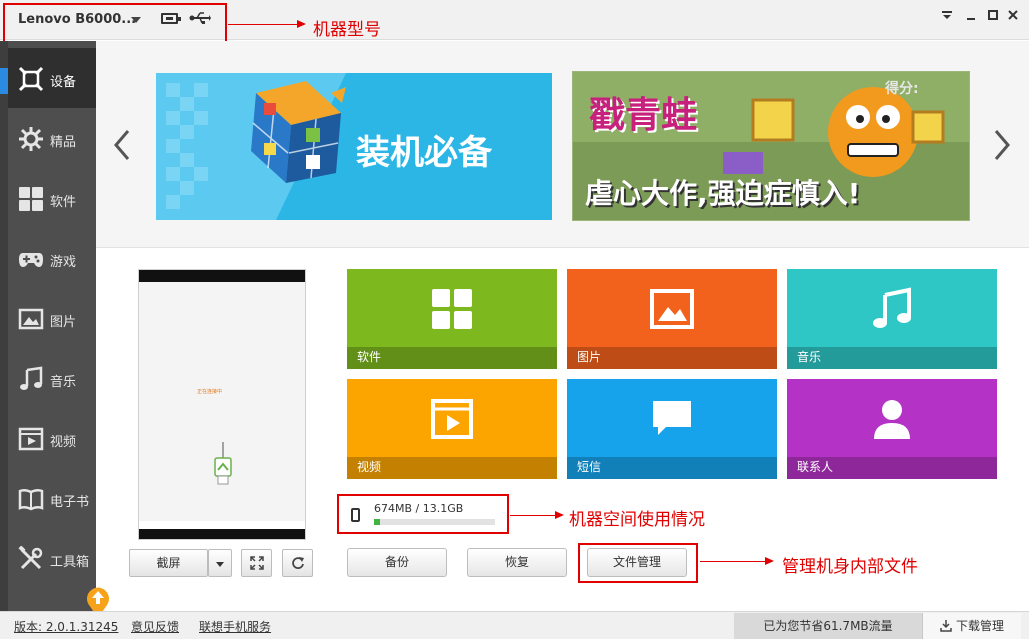 The height and width of the screenshot is (639, 1029). What do you see at coordinates (397, 562) in the screenshot?
I see `backup-button: 备份` at bounding box center [397, 562].